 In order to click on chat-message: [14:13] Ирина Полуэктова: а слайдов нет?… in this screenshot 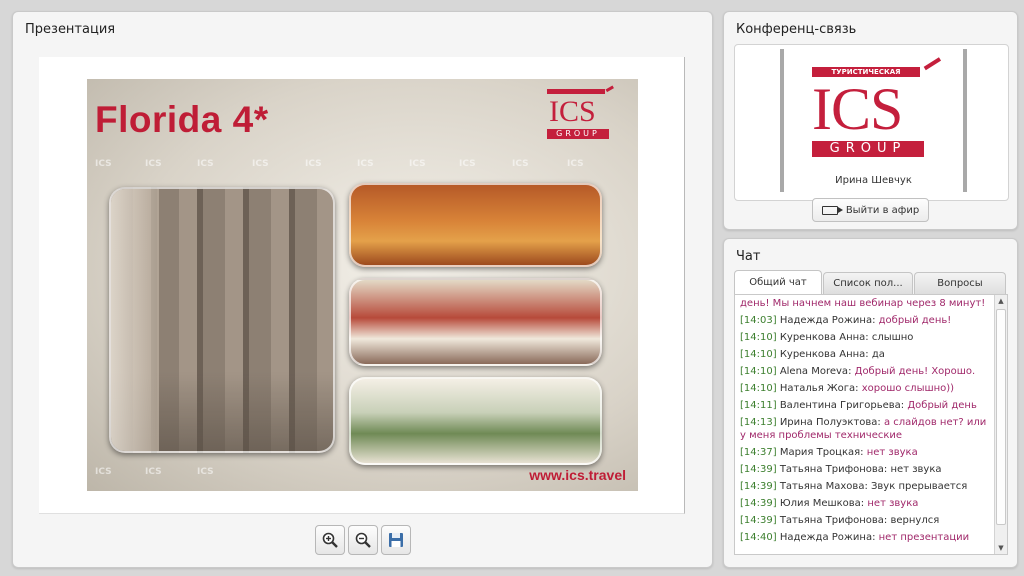, I will do `click(866, 429)`.